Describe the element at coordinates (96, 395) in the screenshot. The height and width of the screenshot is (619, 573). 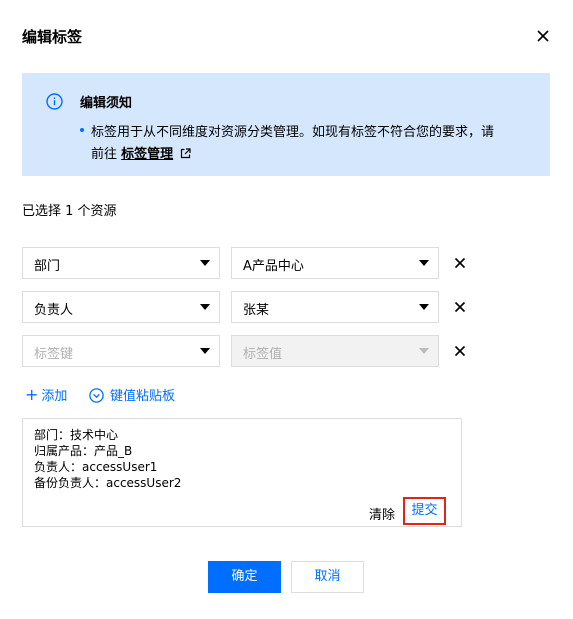
I see `chevron-down-circle-icon` at that location.